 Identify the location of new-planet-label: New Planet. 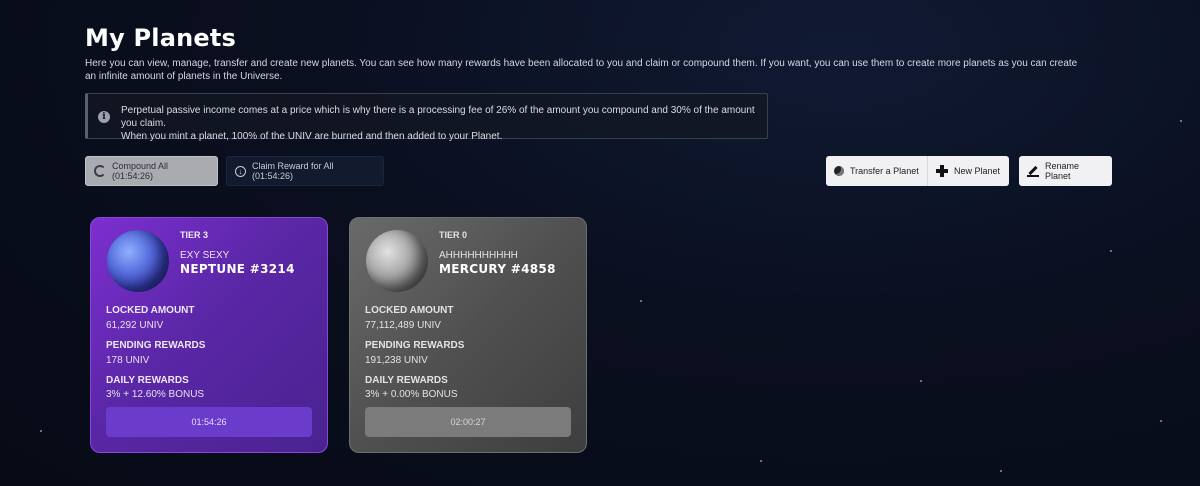
(977, 171).